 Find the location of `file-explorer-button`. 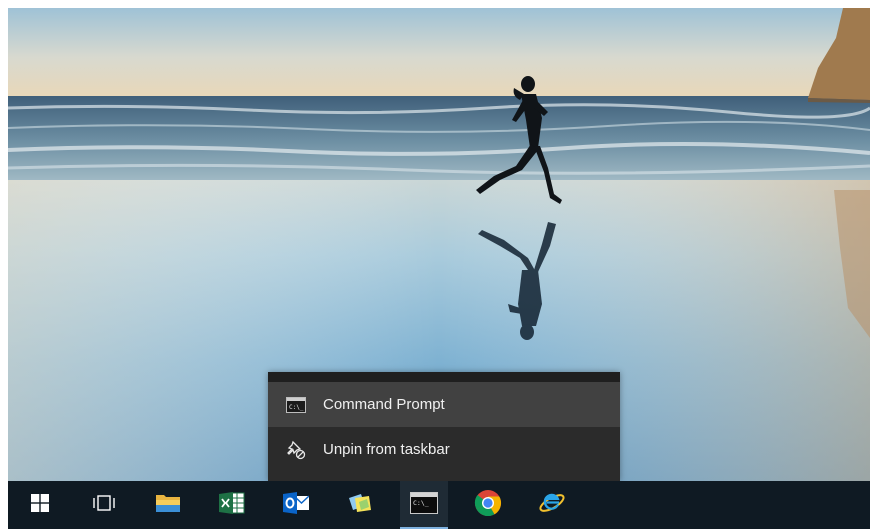

file-explorer-button is located at coordinates (168, 505).